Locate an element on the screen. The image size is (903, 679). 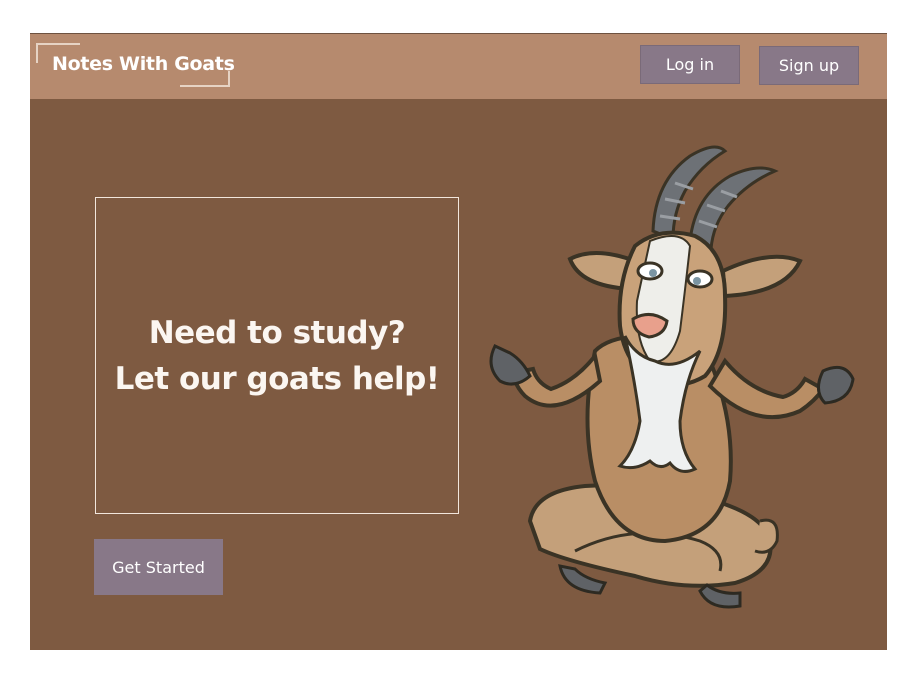
logo-text: Notes With Goats is located at coordinates (143, 64).